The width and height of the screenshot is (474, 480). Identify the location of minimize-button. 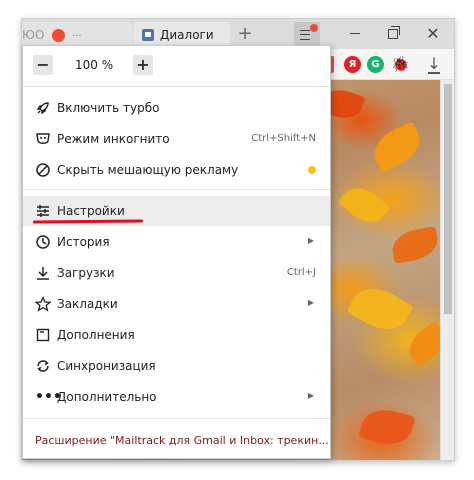
(355, 34).